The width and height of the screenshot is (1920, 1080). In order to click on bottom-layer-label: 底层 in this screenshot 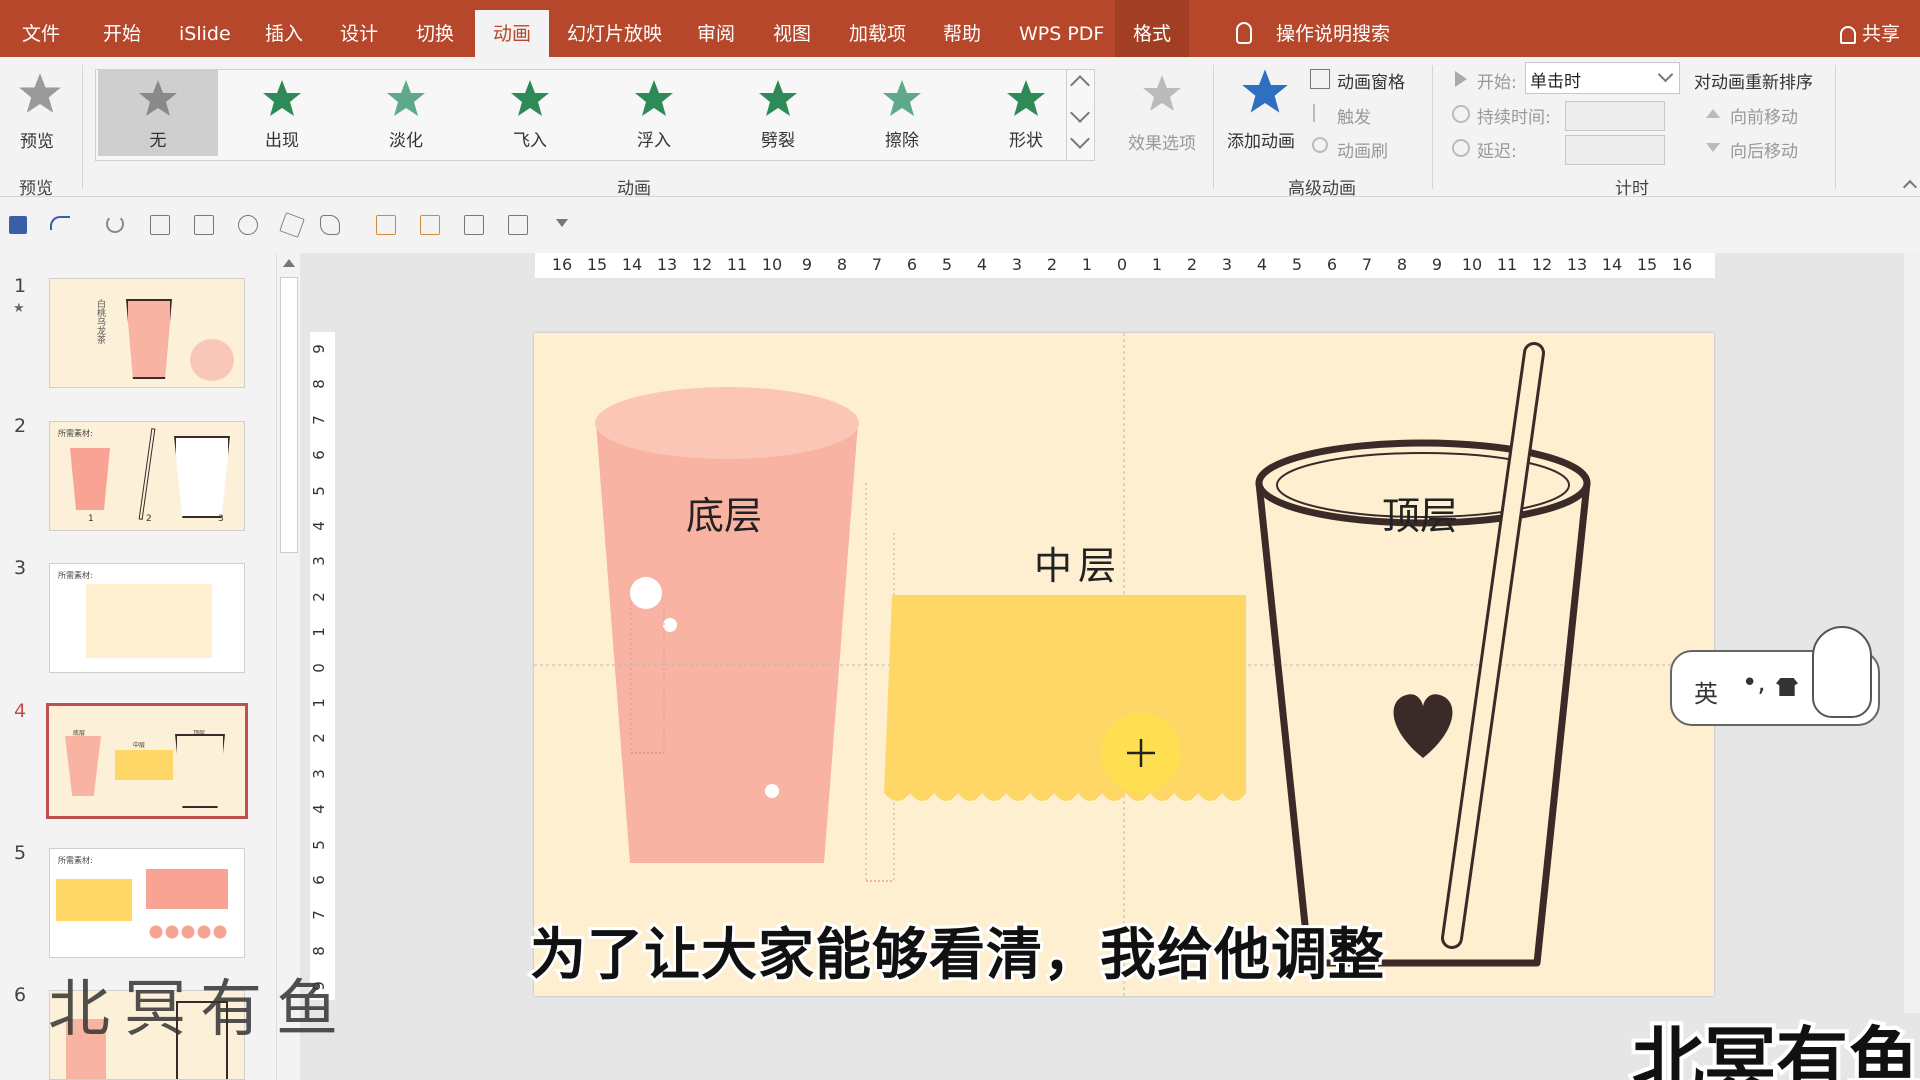, I will do `click(724, 516)`.